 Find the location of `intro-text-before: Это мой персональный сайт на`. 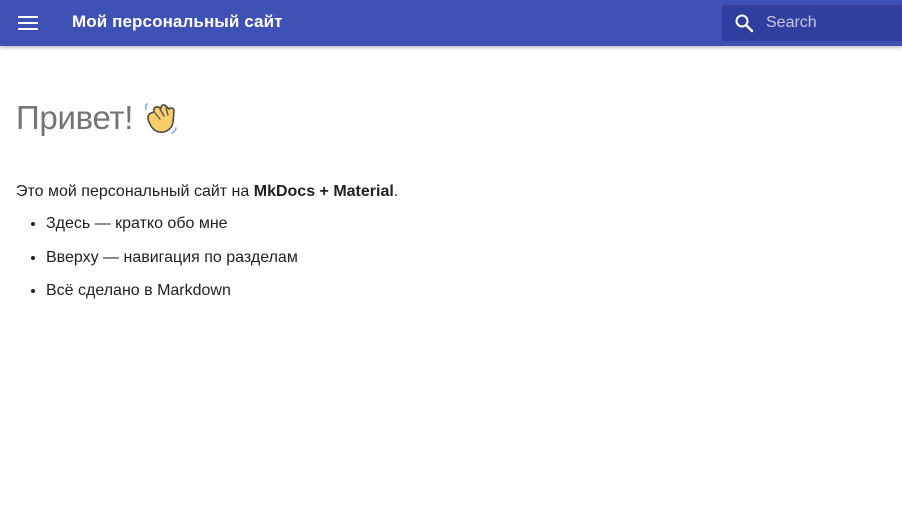

intro-text-before: Это мой персональный сайт на is located at coordinates (135, 191).